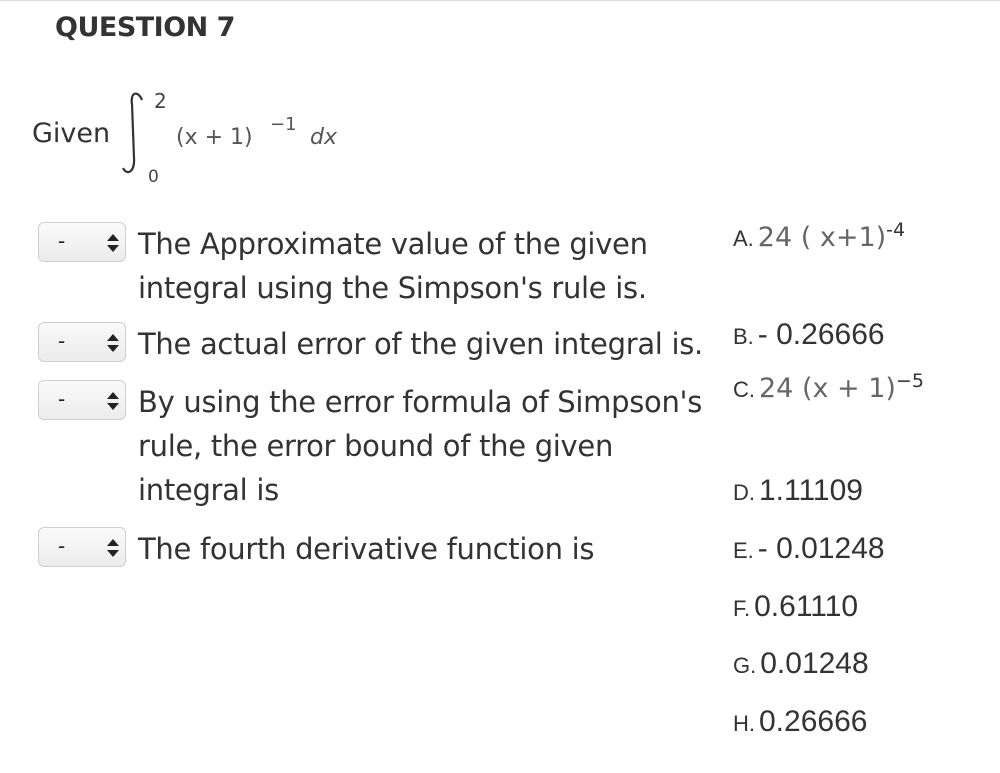 The width and height of the screenshot is (1000, 773). I want to click on question-title: QUESTION 7, so click(145, 27).